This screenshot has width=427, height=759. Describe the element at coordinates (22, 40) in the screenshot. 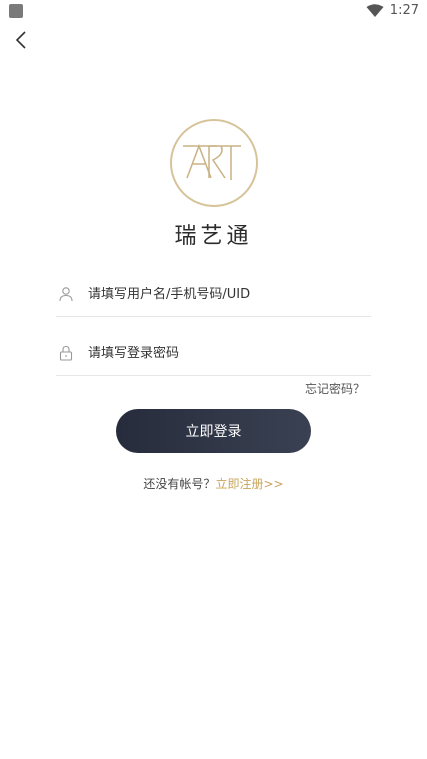

I see `back-arrow-icon` at that location.